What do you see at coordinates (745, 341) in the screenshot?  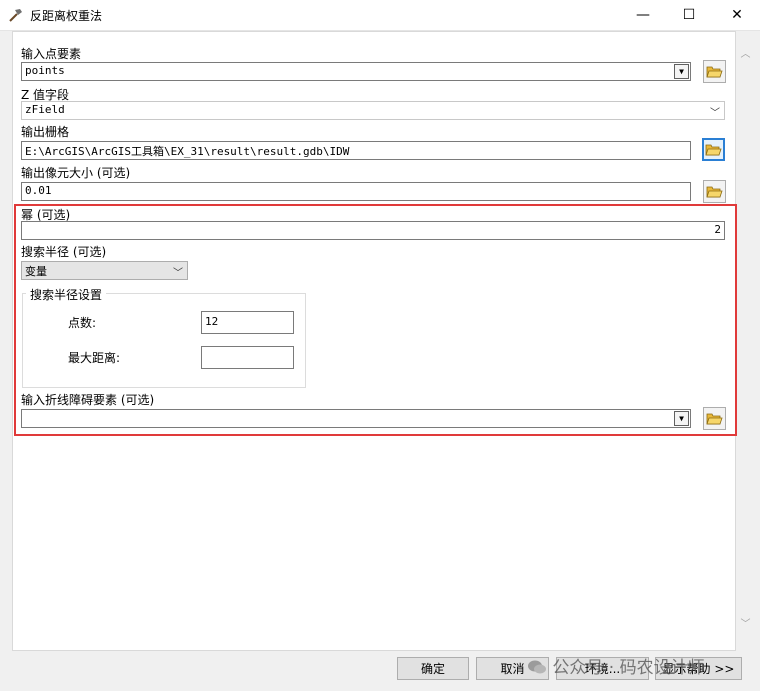 I see `vertical-scrollbar: ︿ ﹀` at bounding box center [745, 341].